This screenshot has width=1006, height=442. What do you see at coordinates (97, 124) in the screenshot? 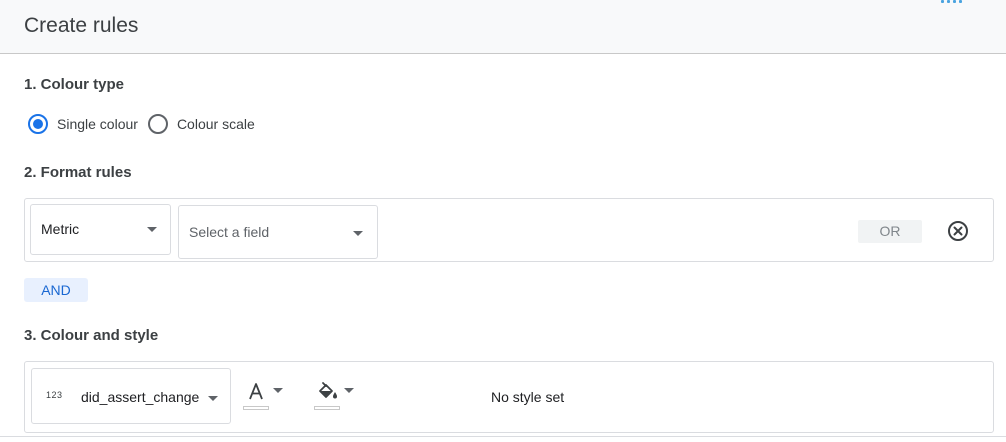
I see `radio-single-colour-label: Single colour` at bounding box center [97, 124].